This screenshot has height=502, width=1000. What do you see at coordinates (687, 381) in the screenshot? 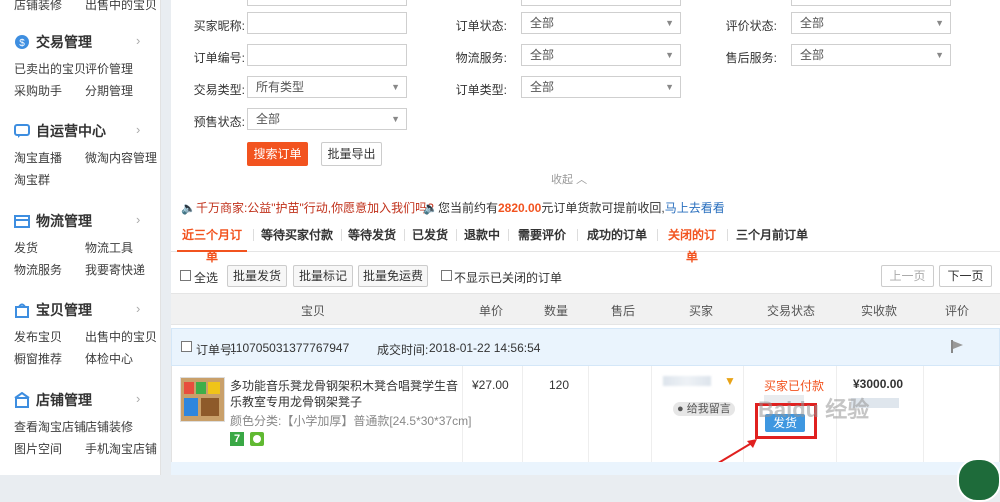
I see `buyer-nick-blurred` at bounding box center [687, 381].